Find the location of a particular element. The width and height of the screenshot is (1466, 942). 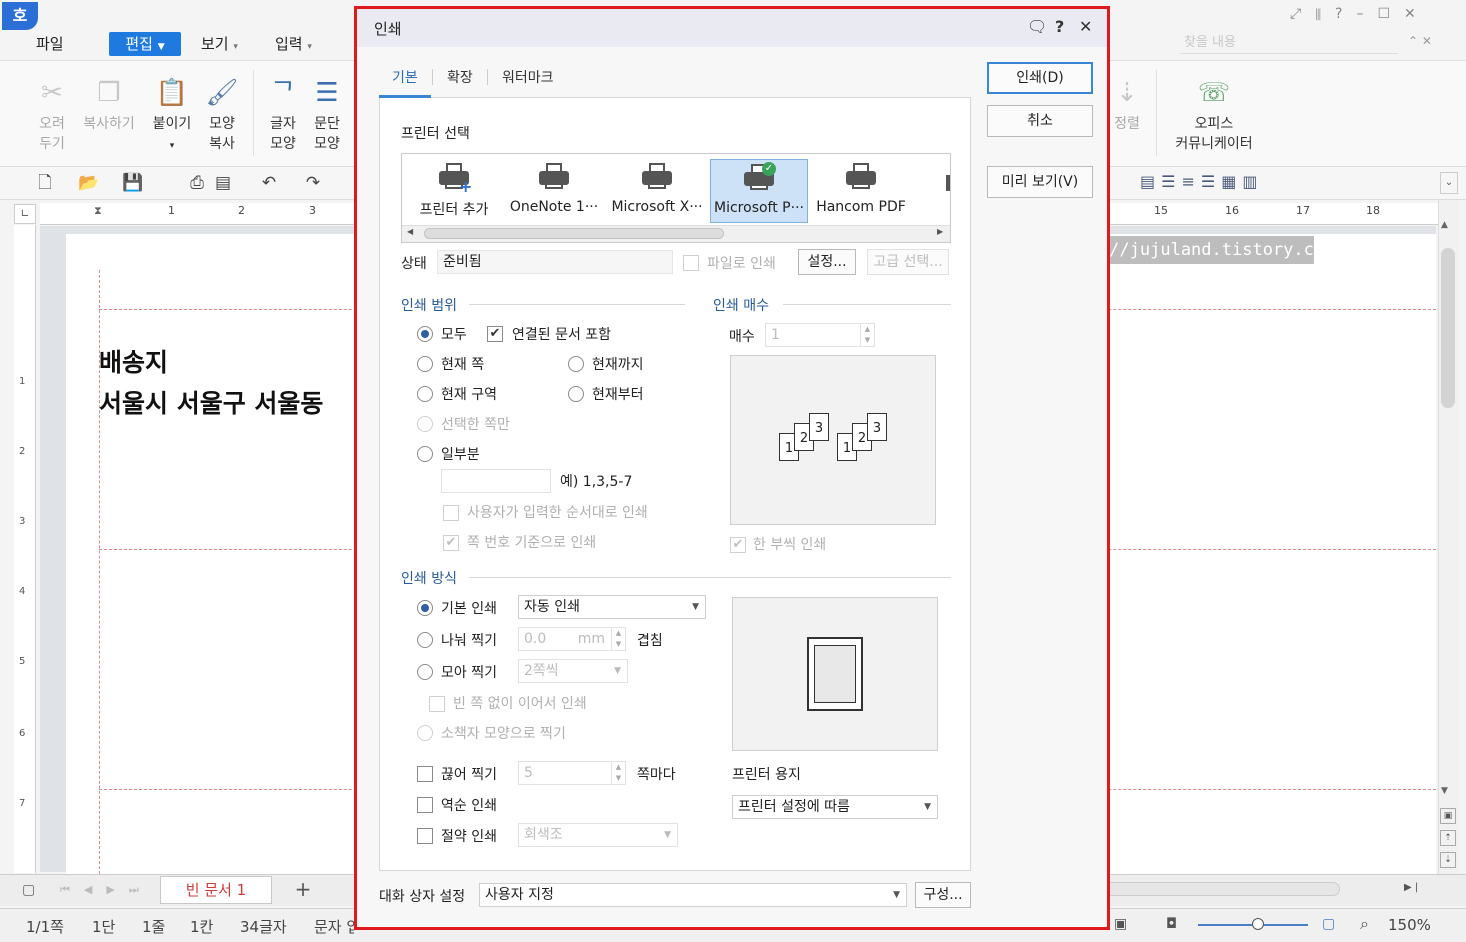

zoom-slider-handle is located at coordinates (1258, 924).